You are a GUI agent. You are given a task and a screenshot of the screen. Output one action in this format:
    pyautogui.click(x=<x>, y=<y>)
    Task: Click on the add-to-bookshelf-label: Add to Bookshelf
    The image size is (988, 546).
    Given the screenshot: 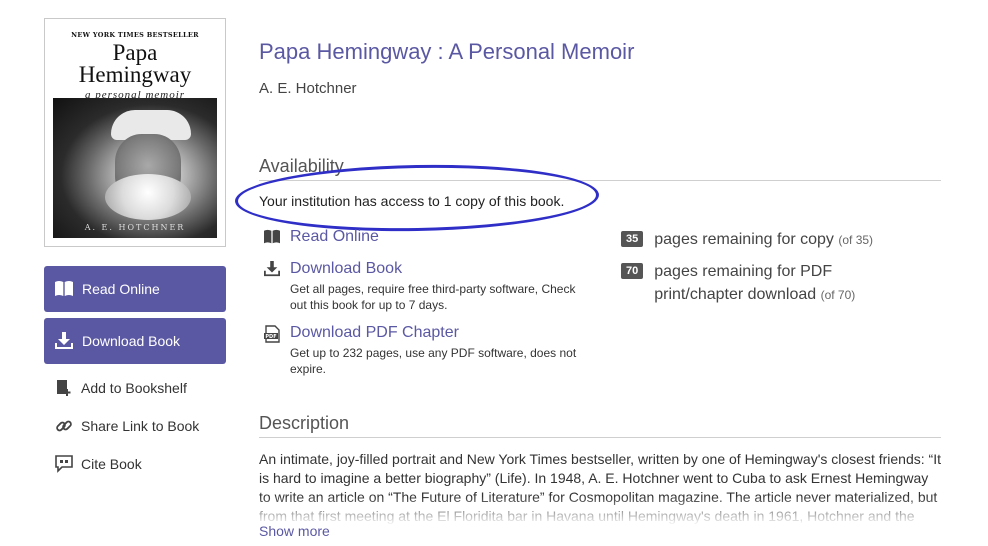 What is the action you would take?
    pyautogui.click(x=134, y=388)
    